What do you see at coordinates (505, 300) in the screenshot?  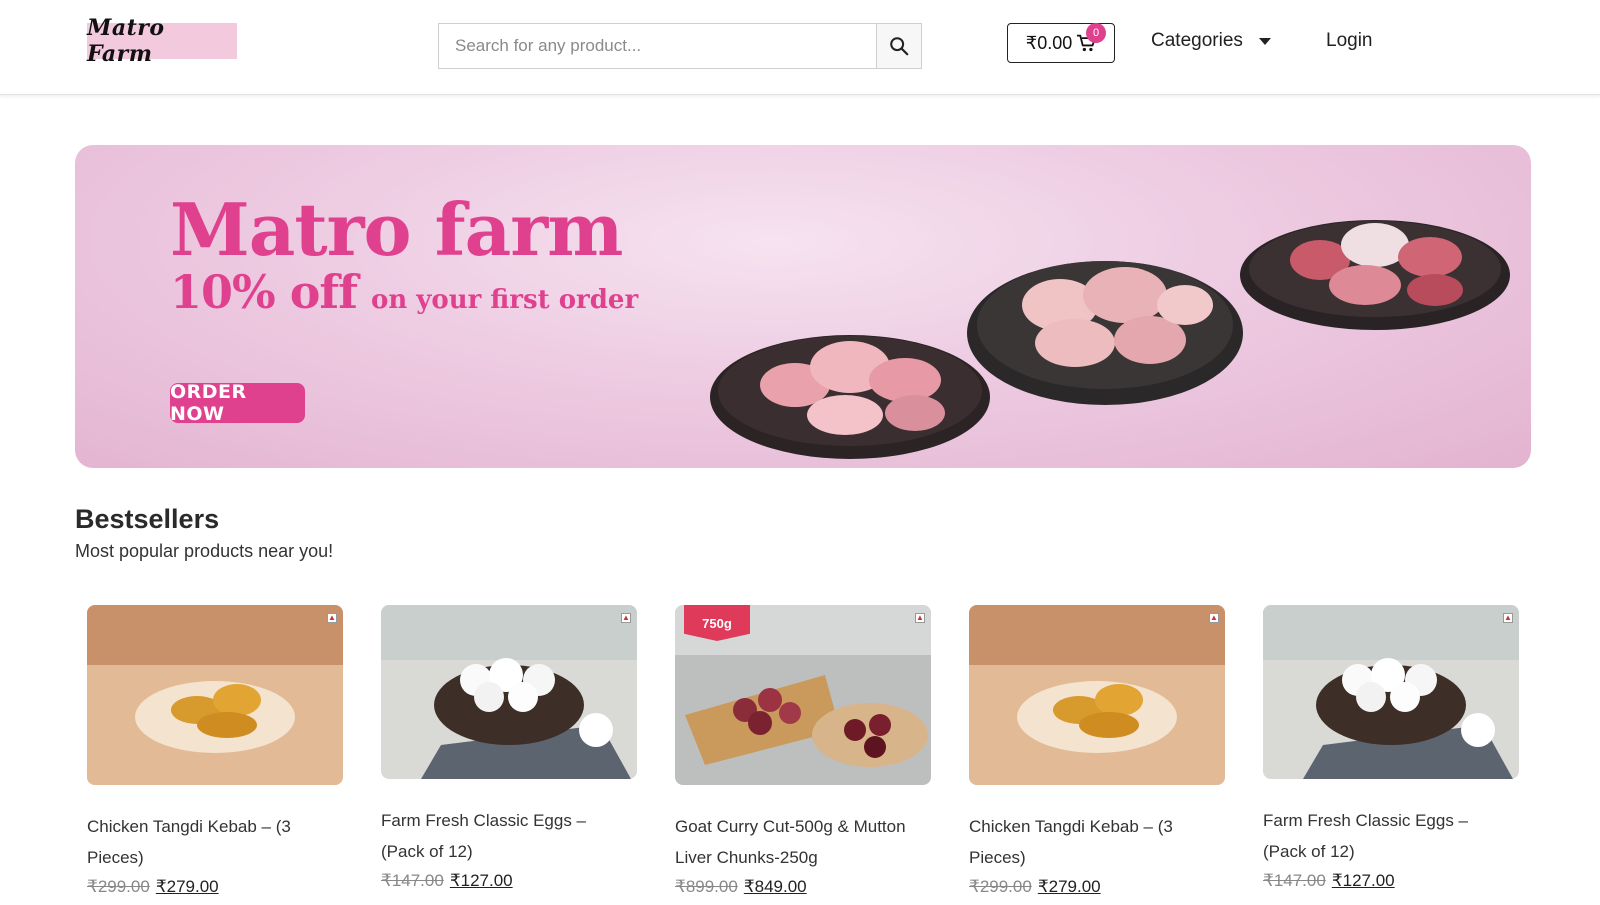 I see `offer-text: on your first order` at bounding box center [505, 300].